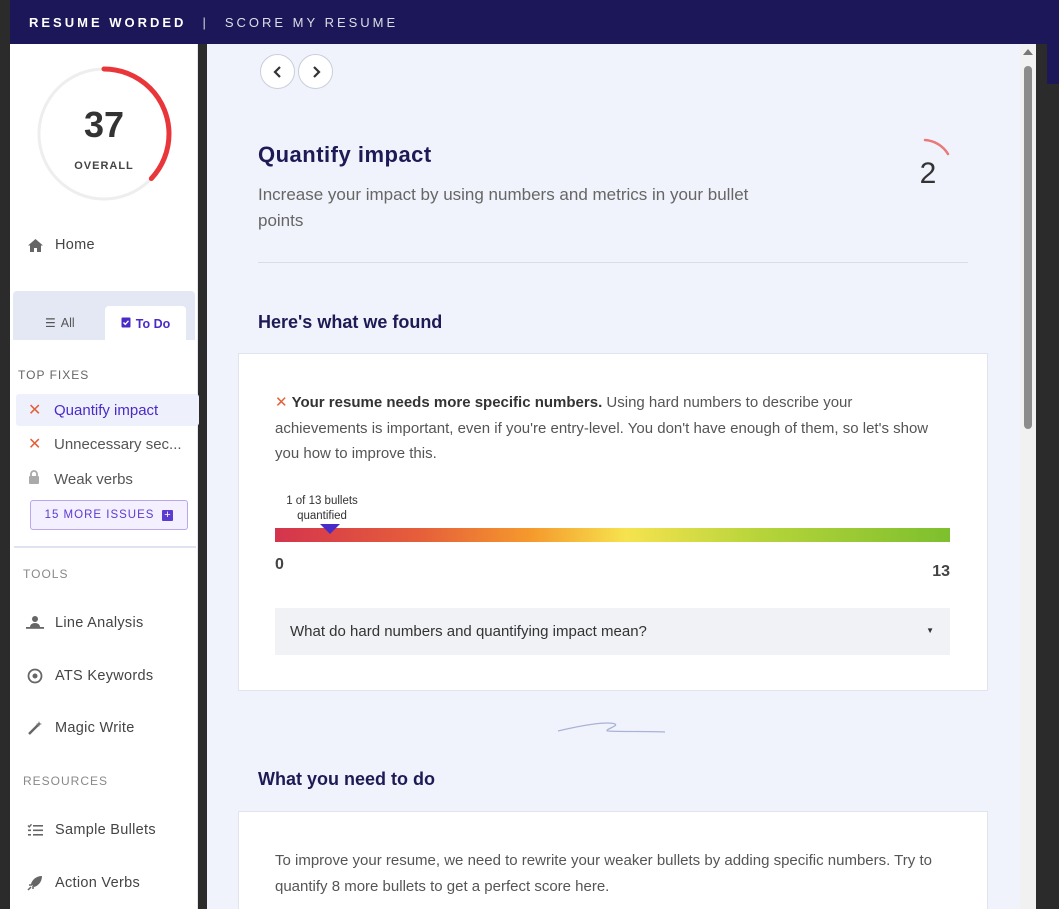 The height and width of the screenshot is (909, 1059). Describe the element at coordinates (35, 830) in the screenshot. I see `list-check-icon` at that location.